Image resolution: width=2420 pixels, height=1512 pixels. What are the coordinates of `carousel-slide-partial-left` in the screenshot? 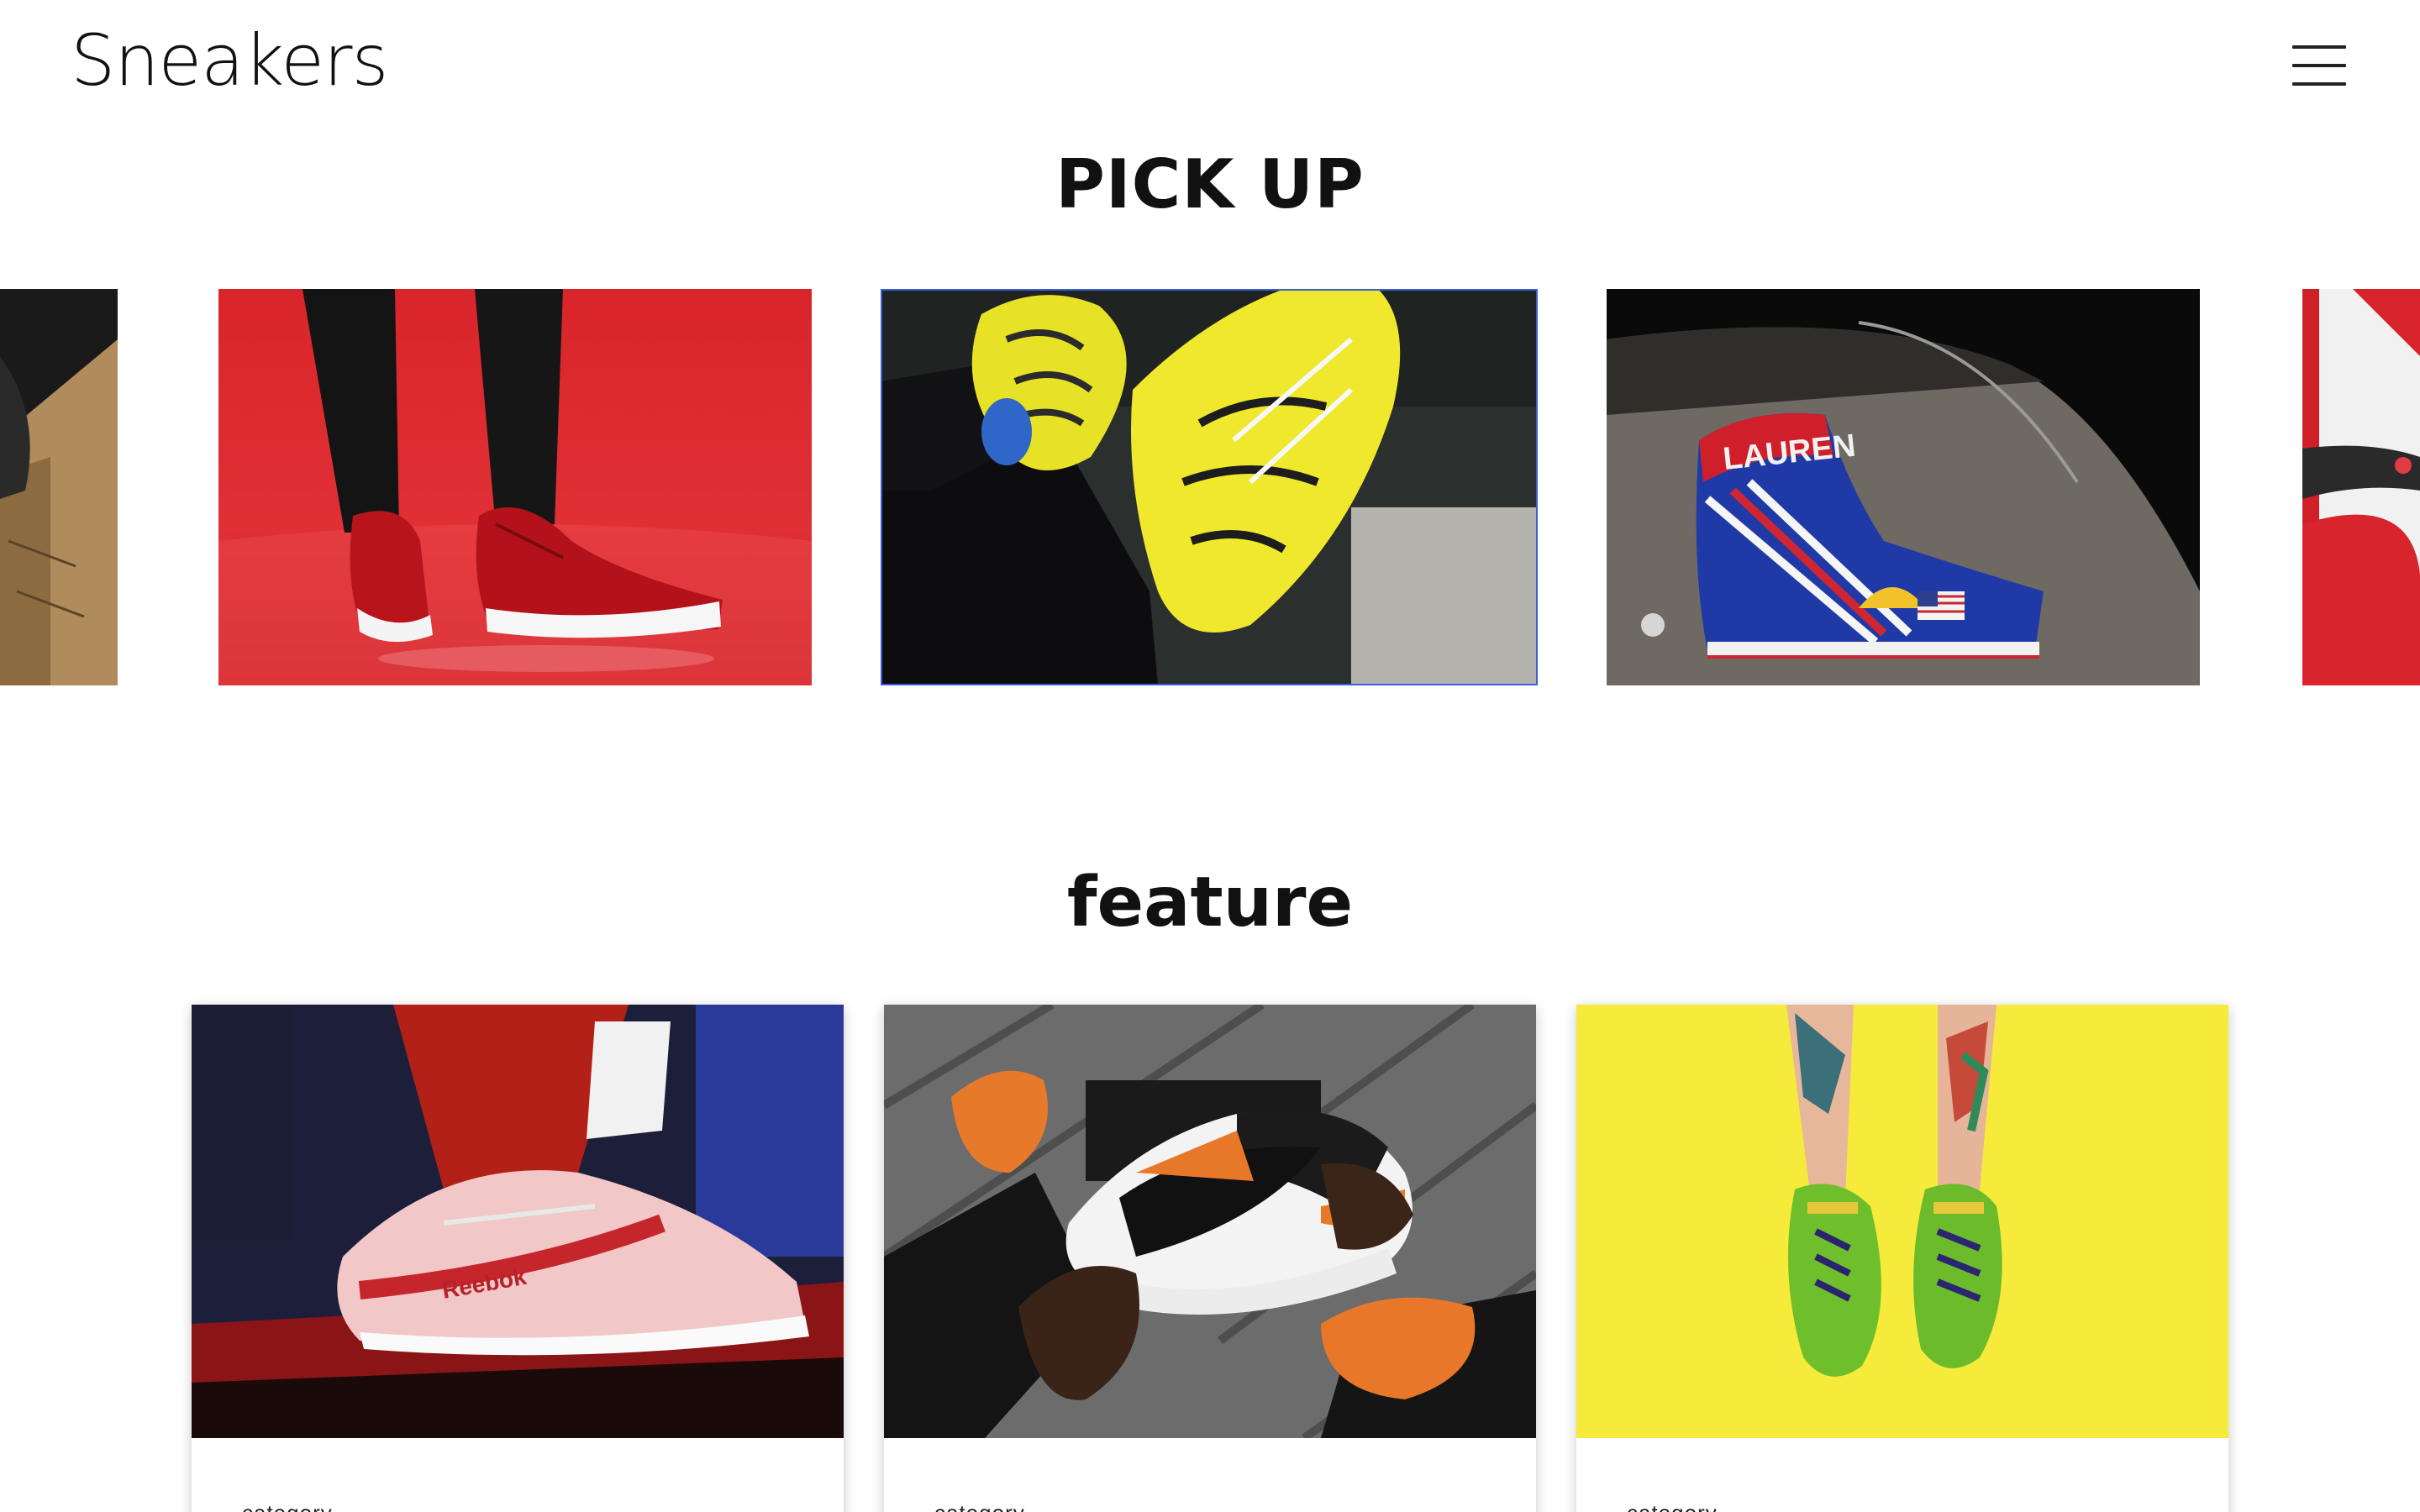 It's located at (59, 487).